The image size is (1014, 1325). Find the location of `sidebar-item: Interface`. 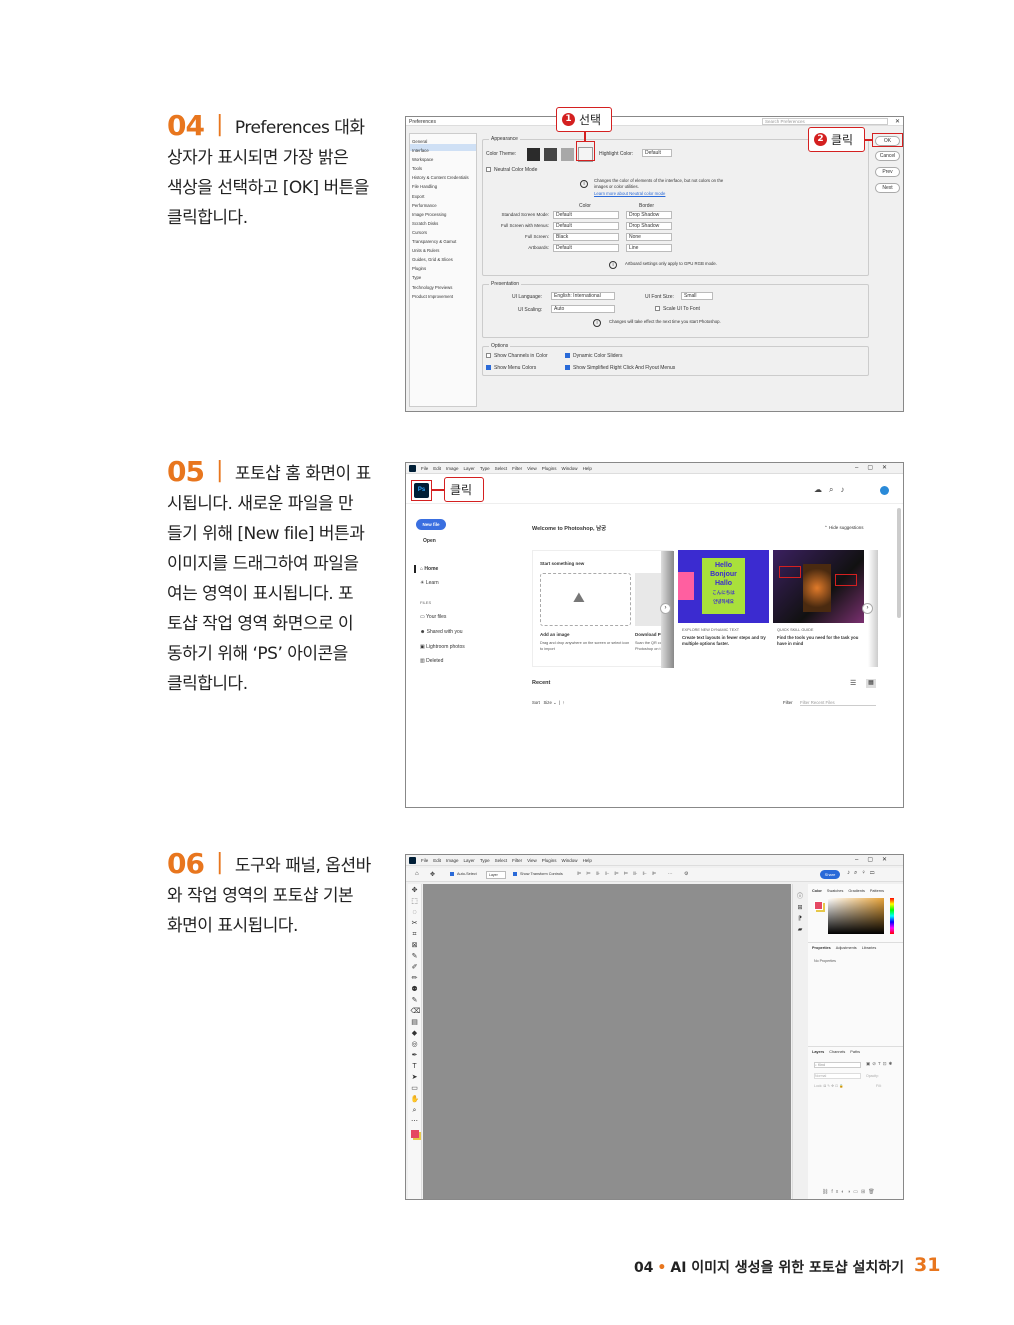

sidebar-item: Interface is located at coordinates (440, 150).